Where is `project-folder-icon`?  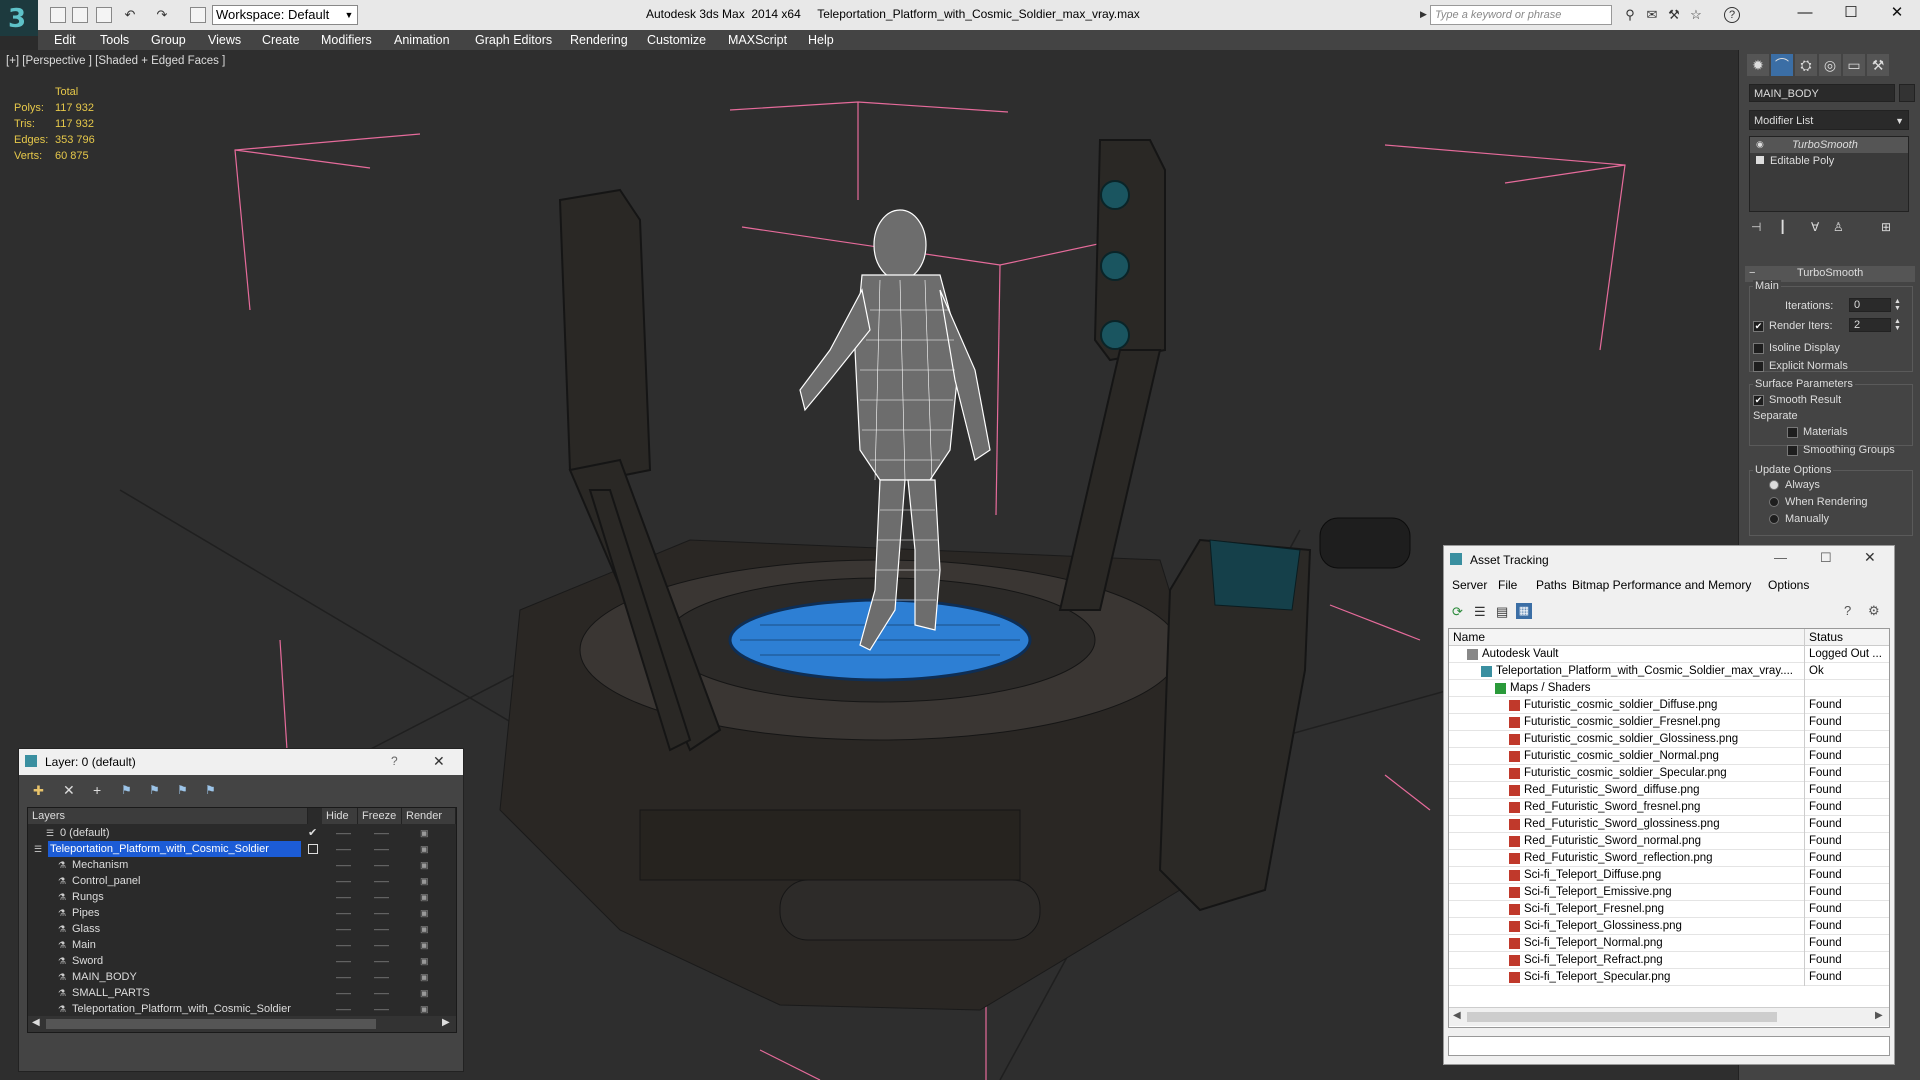
project-folder-icon is located at coordinates (198, 15).